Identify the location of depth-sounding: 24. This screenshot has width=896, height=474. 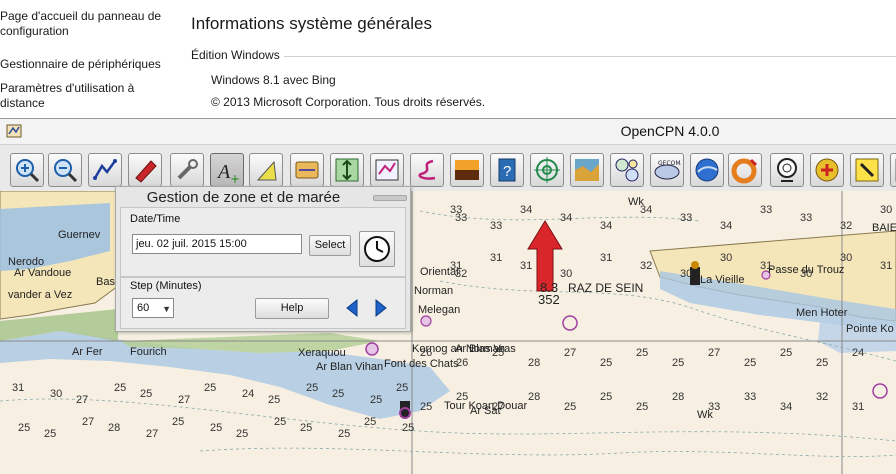
(858, 353).